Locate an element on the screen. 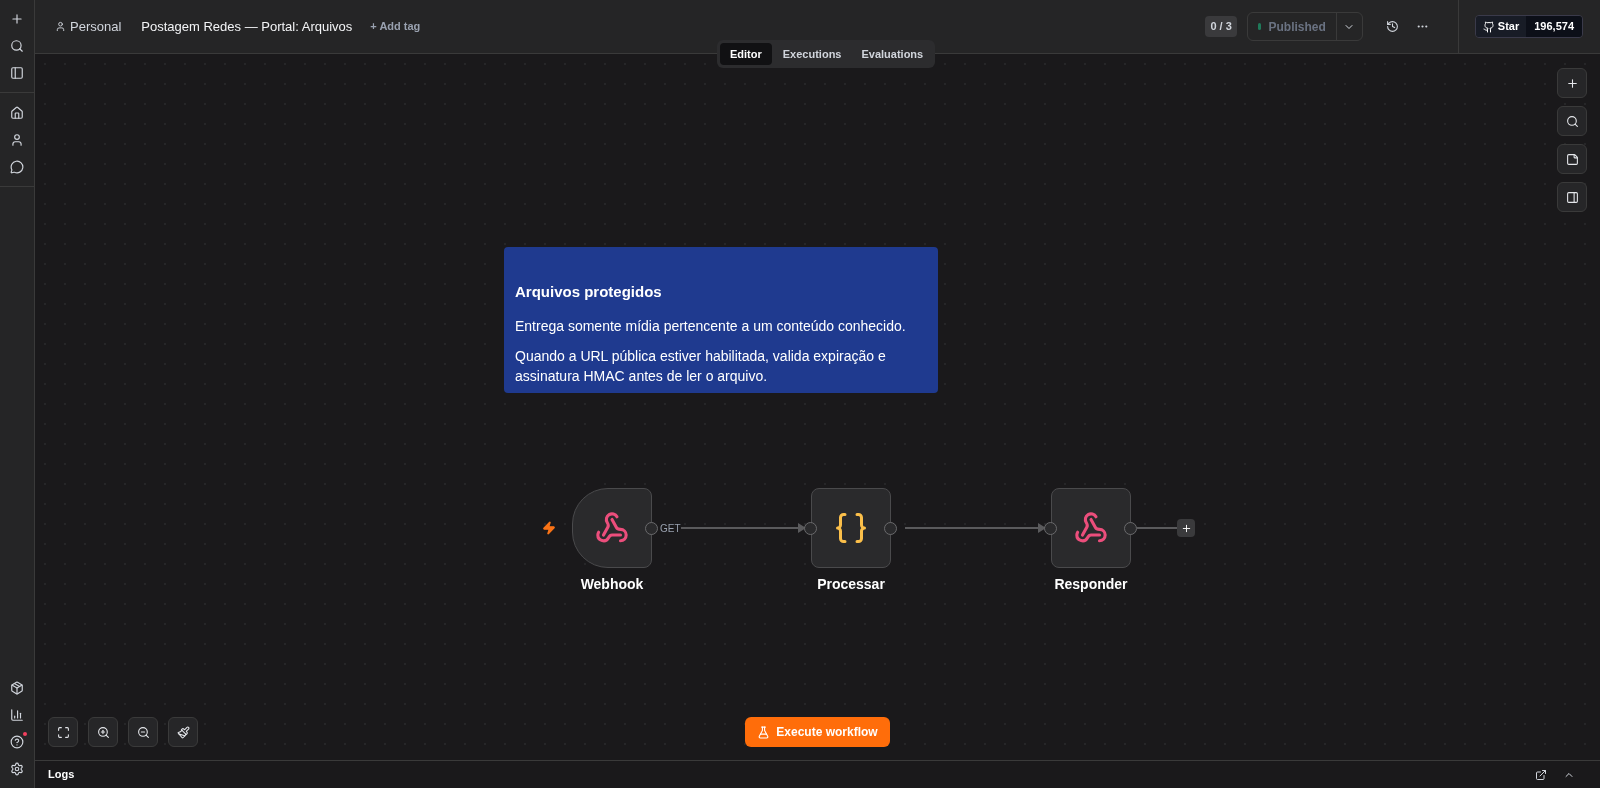 This screenshot has height=788, width=1600. github-icon is located at coordinates (1488, 26).